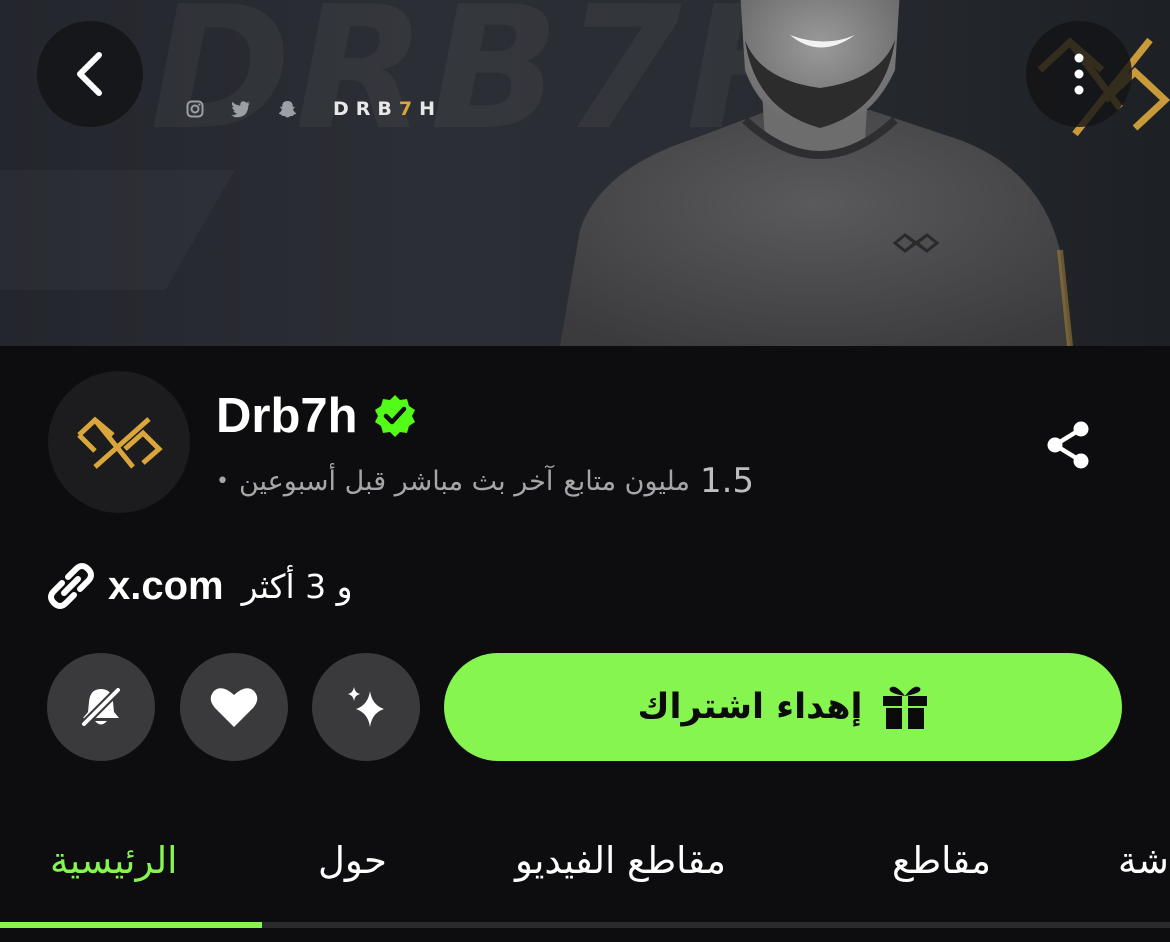 This screenshot has height=942, width=1170. I want to click on more-links: و 3 أكثر, so click(297, 586).